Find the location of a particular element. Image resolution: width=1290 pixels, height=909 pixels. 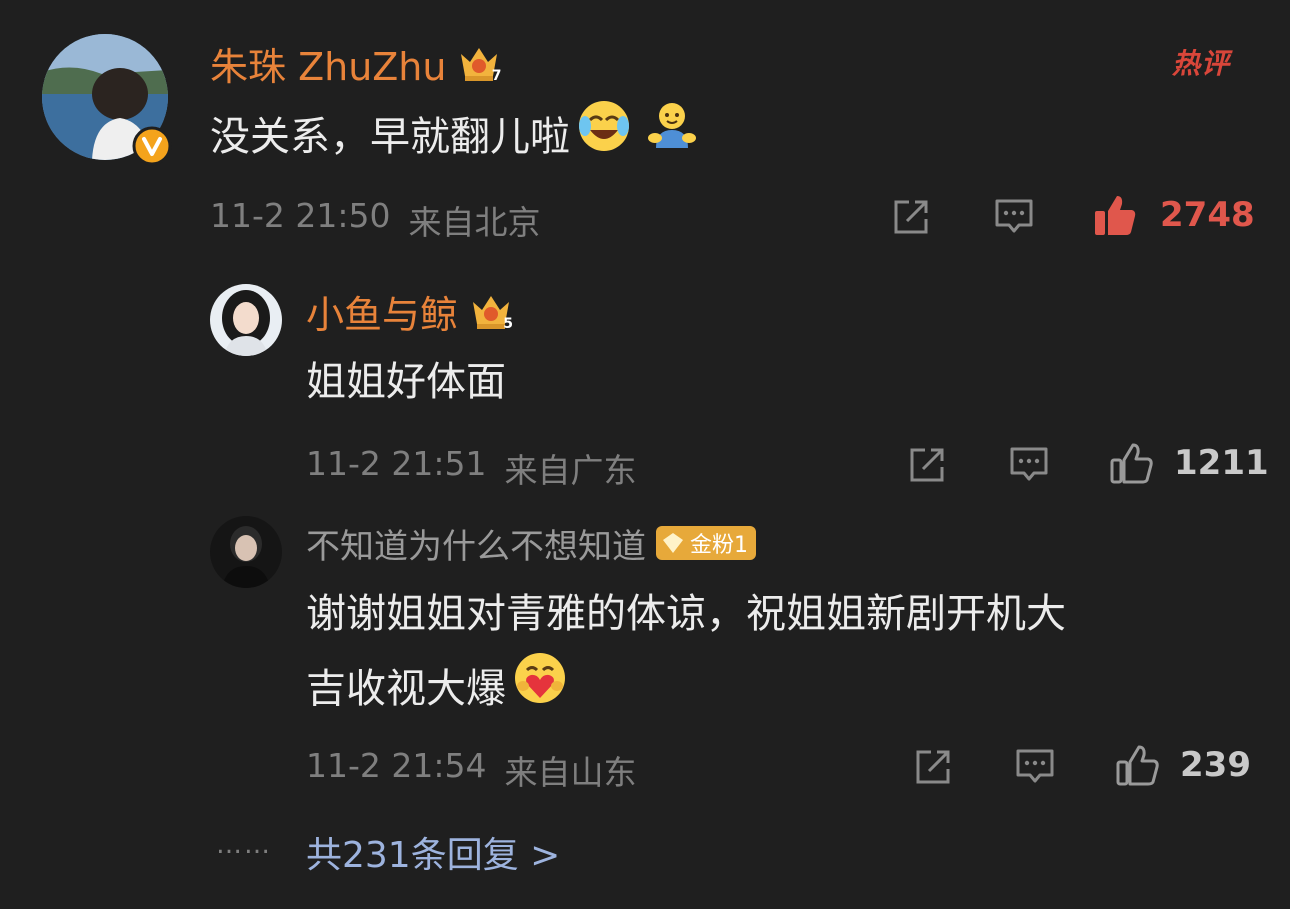

comment-meta: 11-2 21:54 来自山东 is located at coordinates (471, 770).